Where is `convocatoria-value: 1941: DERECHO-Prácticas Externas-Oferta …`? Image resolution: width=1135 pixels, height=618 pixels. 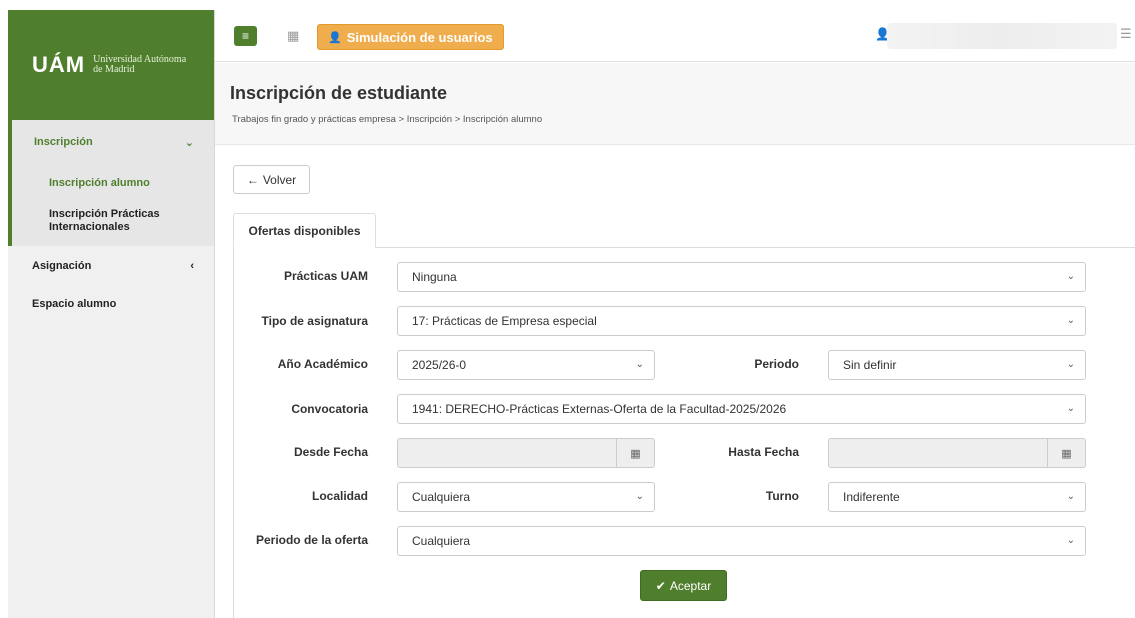
convocatoria-value: 1941: DERECHO-Prácticas Externas-Oferta … is located at coordinates (599, 409).